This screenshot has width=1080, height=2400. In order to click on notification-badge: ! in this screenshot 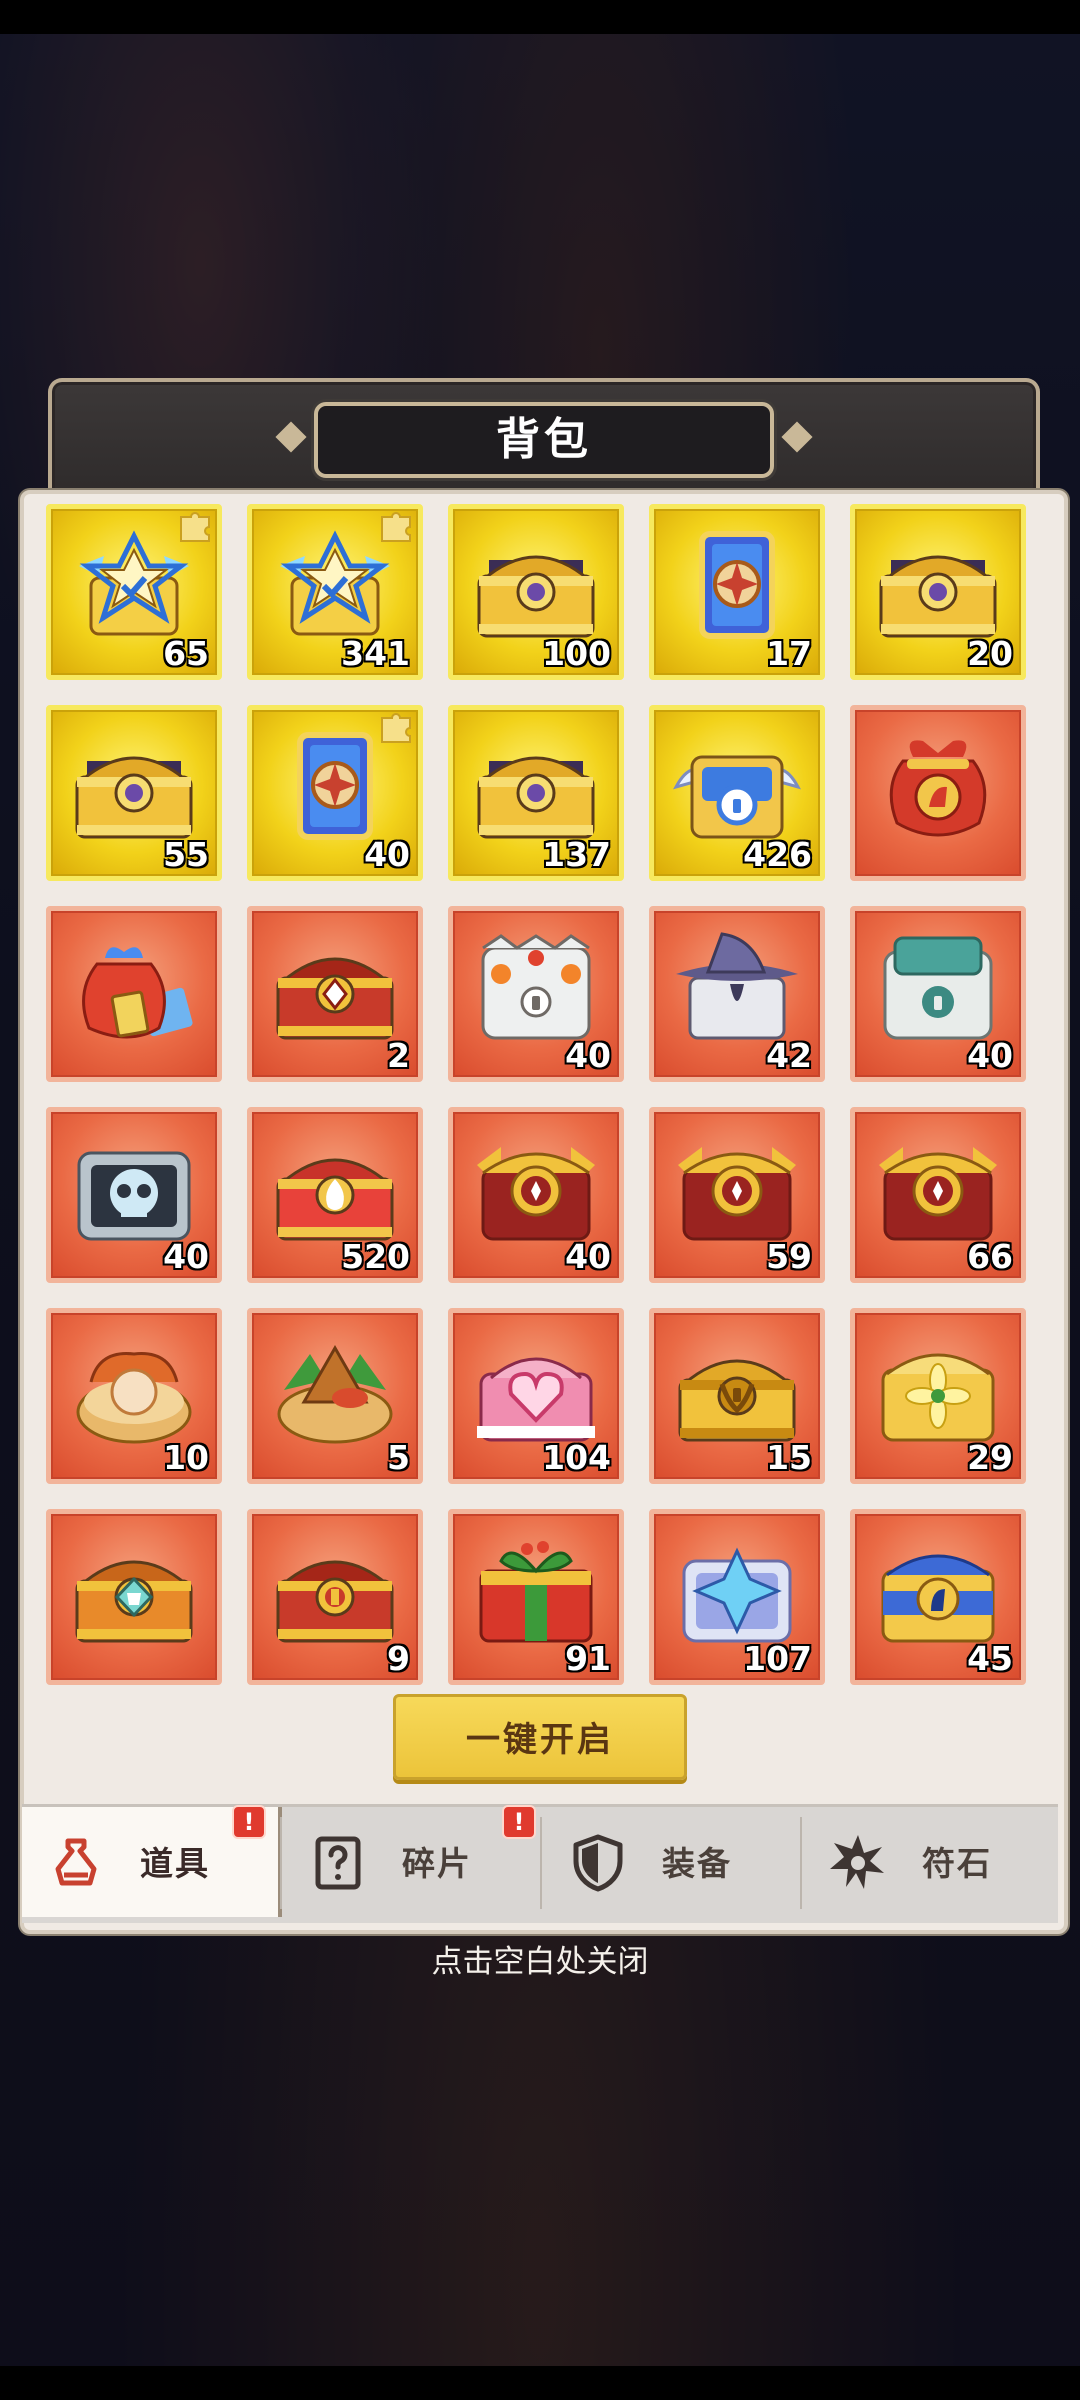, I will do `click(249, 1822)`.